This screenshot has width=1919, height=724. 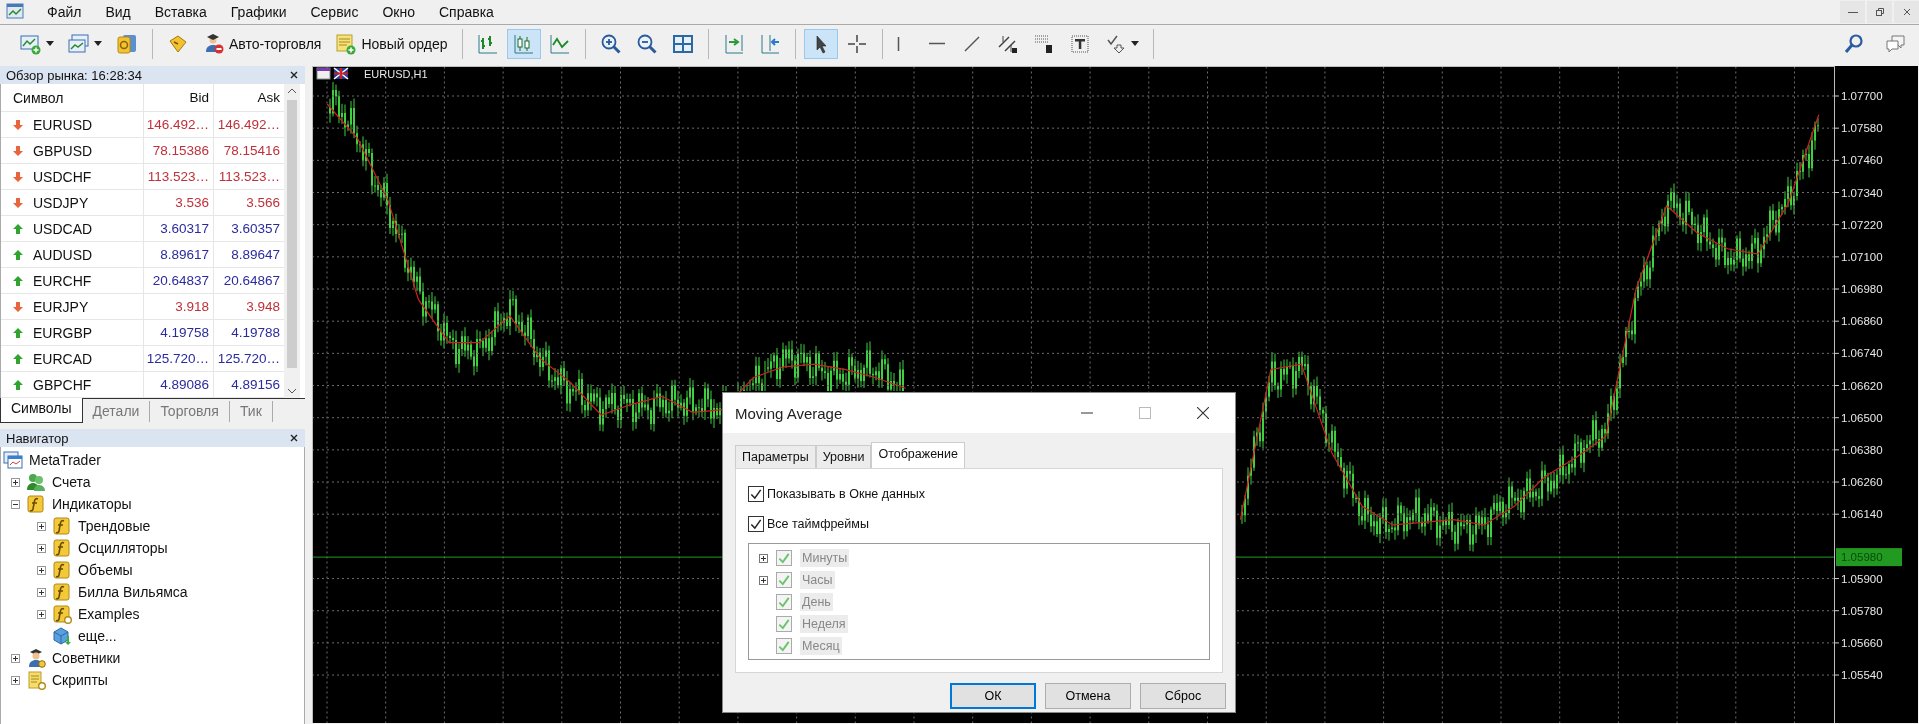 What do you see at coordinates (1862, 192) in the screenshot?
I see `price-label: 1.07340` at bounding box center [1862, 192].